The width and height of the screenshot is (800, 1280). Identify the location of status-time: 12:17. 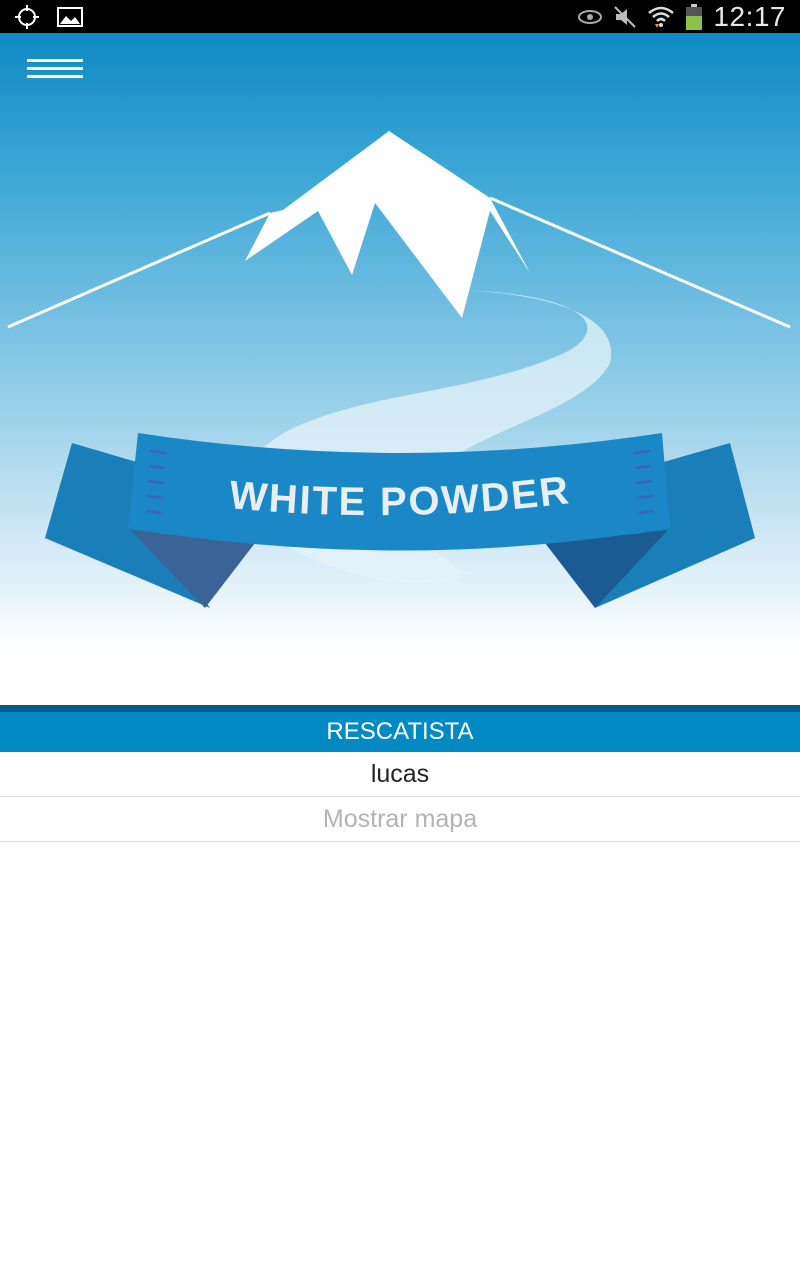
(749, 16).